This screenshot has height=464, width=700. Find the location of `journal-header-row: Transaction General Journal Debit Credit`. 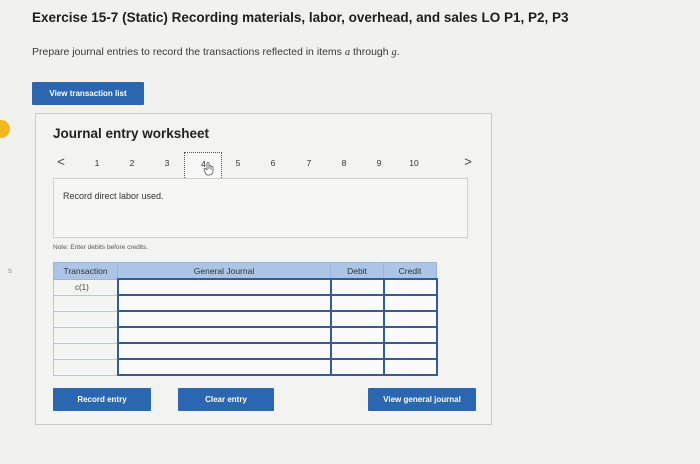

journal-header-row: Transaction General Journal Debit Credit is located at coordinates (245, 271).